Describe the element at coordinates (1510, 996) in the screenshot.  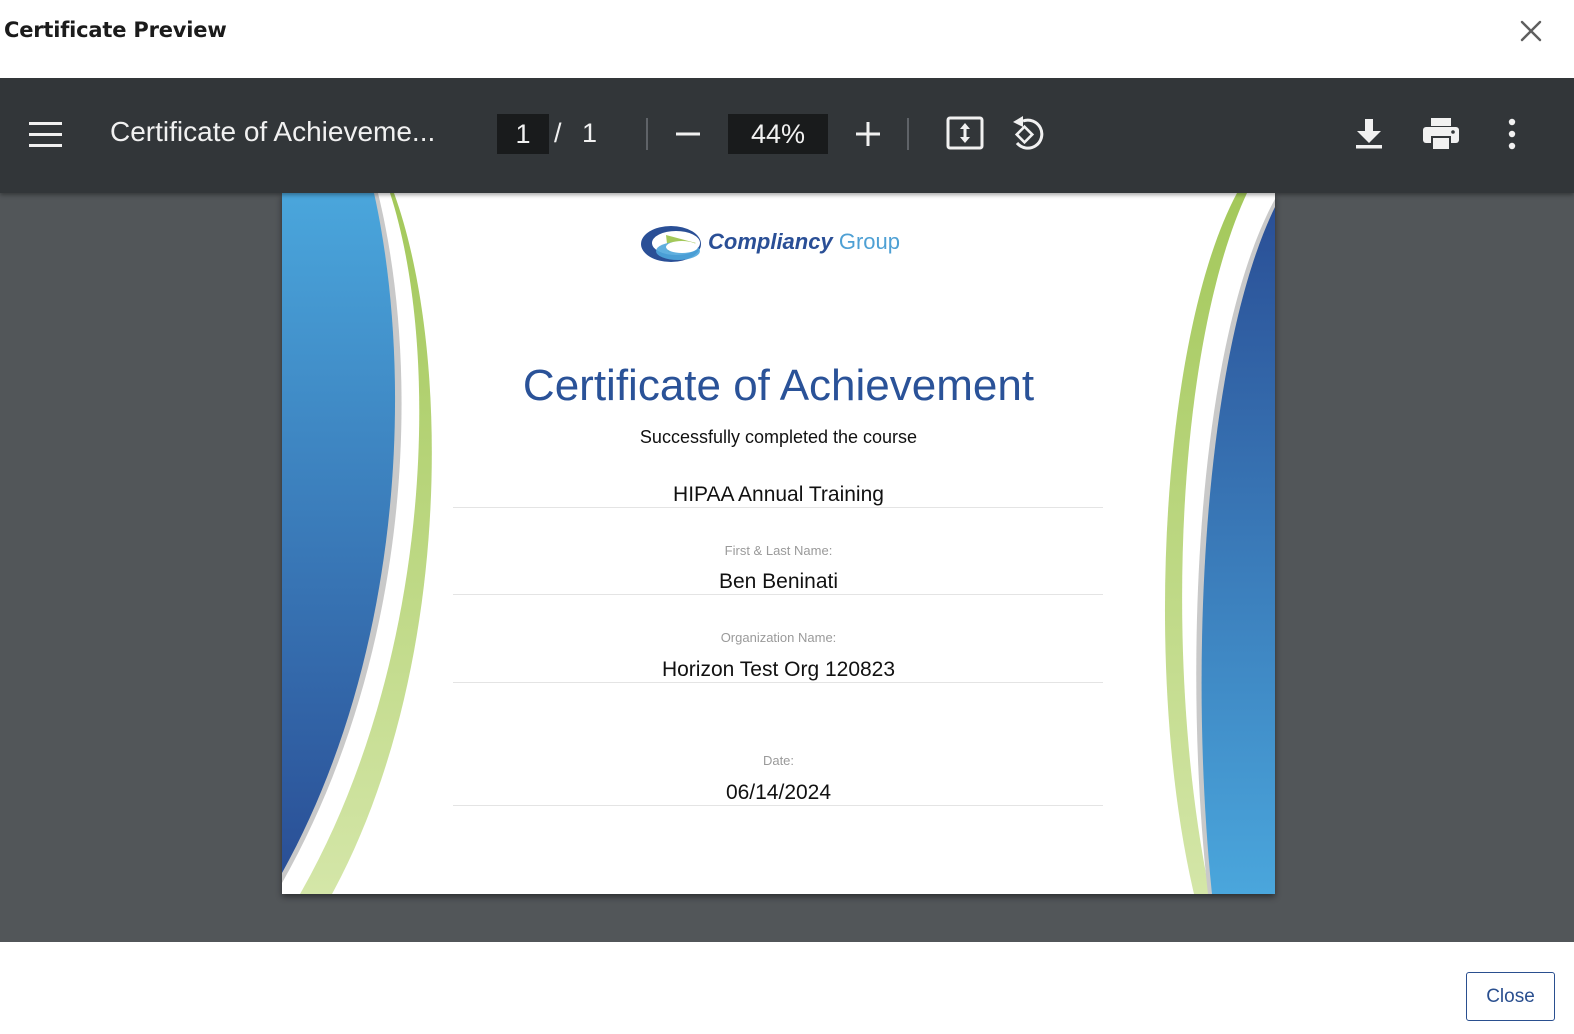
I see `close-button: Close` at that location.